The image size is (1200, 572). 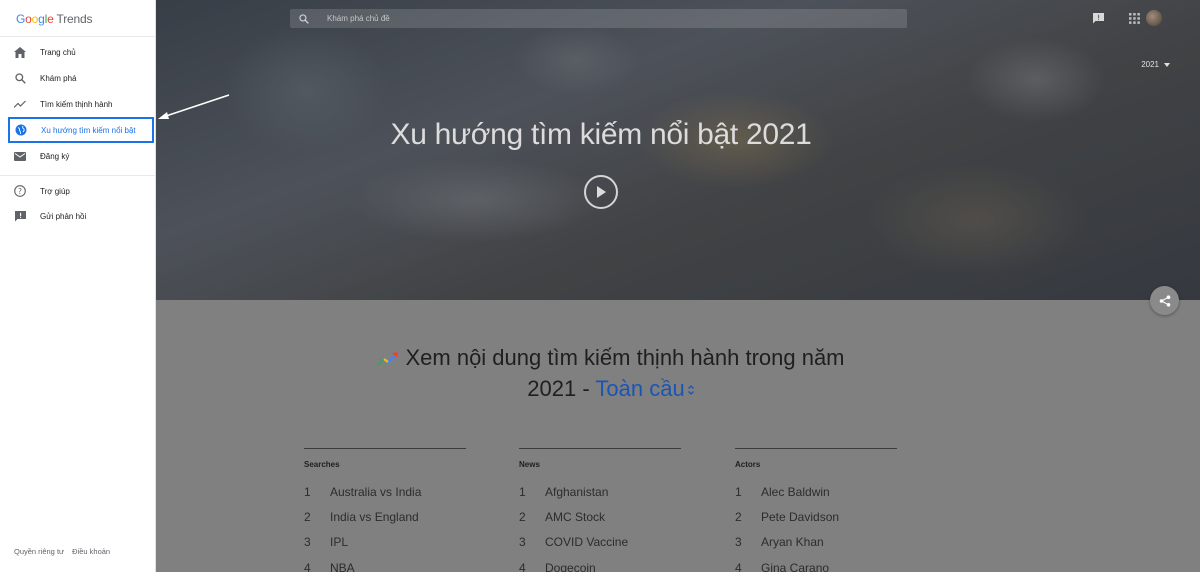 What do you see at coordinates (63, 216) in the screenshot?
I see `sidebar-item-label: Gửi phản hồi` at bounding box center [63, 216].